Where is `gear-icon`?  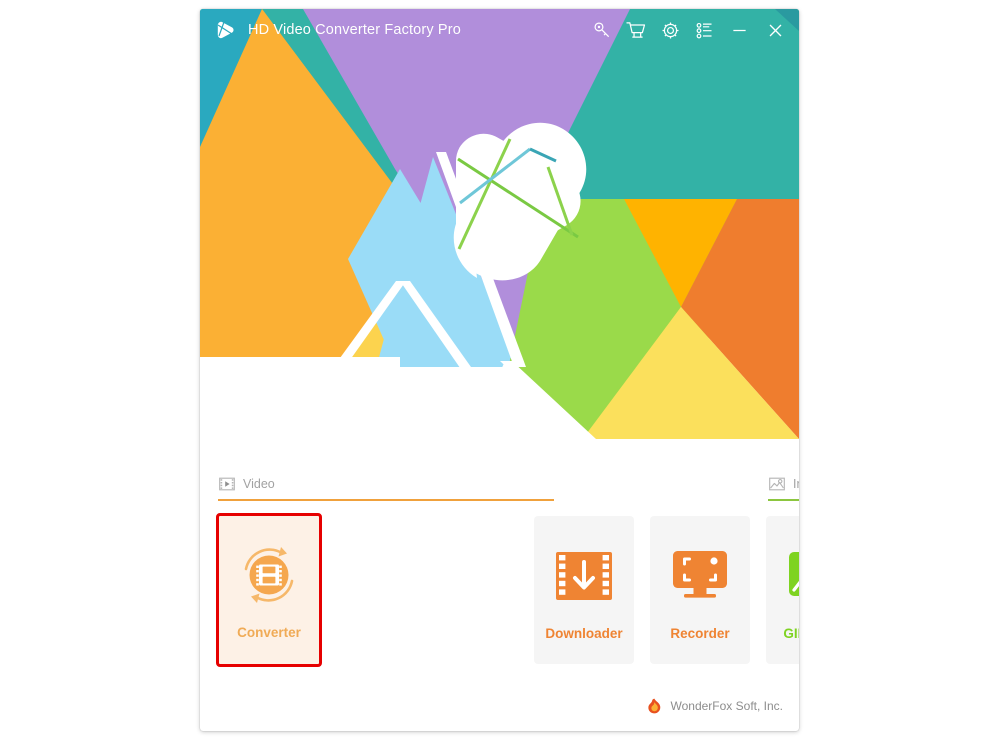 gear-icon is located at coordinates (670, 30).